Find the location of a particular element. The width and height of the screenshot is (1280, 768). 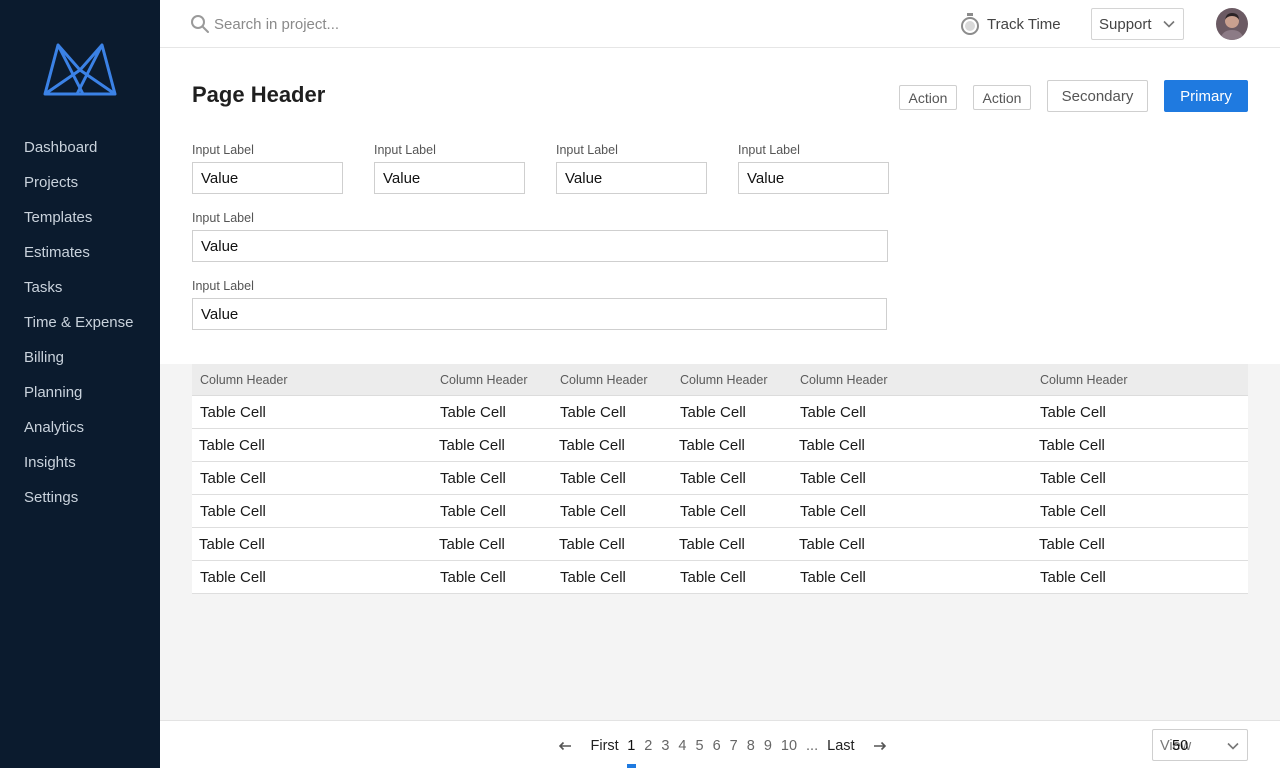

search-icon is located at coordinates (200, 24).